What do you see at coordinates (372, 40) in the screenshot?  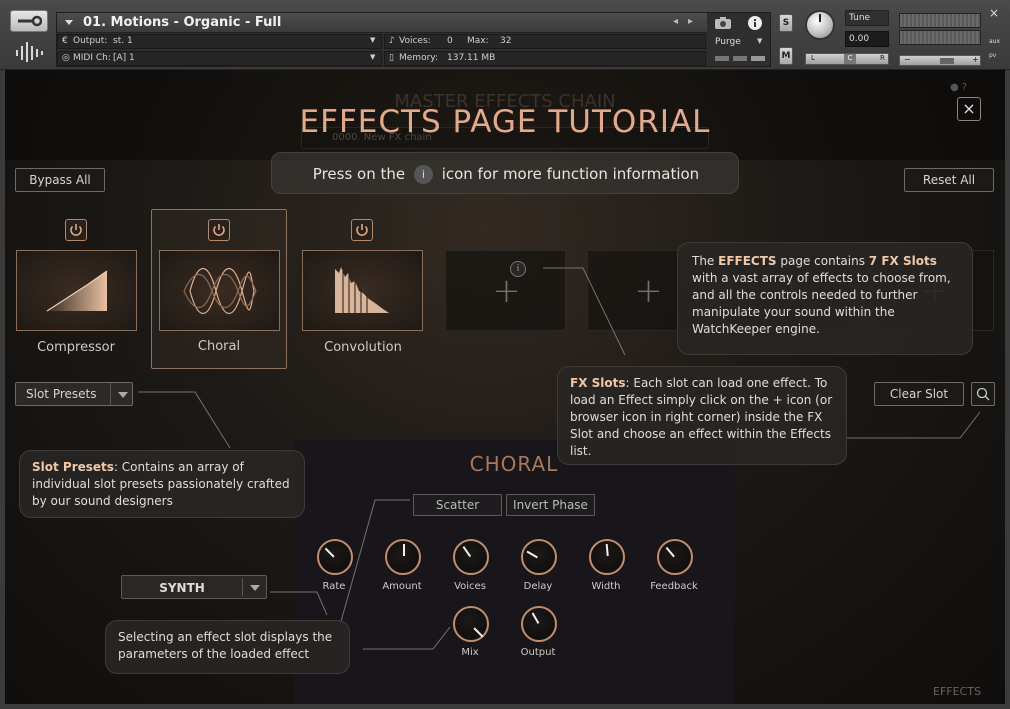 I see `output-dropdown-icon: ▼` at bounding box center [372, 40].